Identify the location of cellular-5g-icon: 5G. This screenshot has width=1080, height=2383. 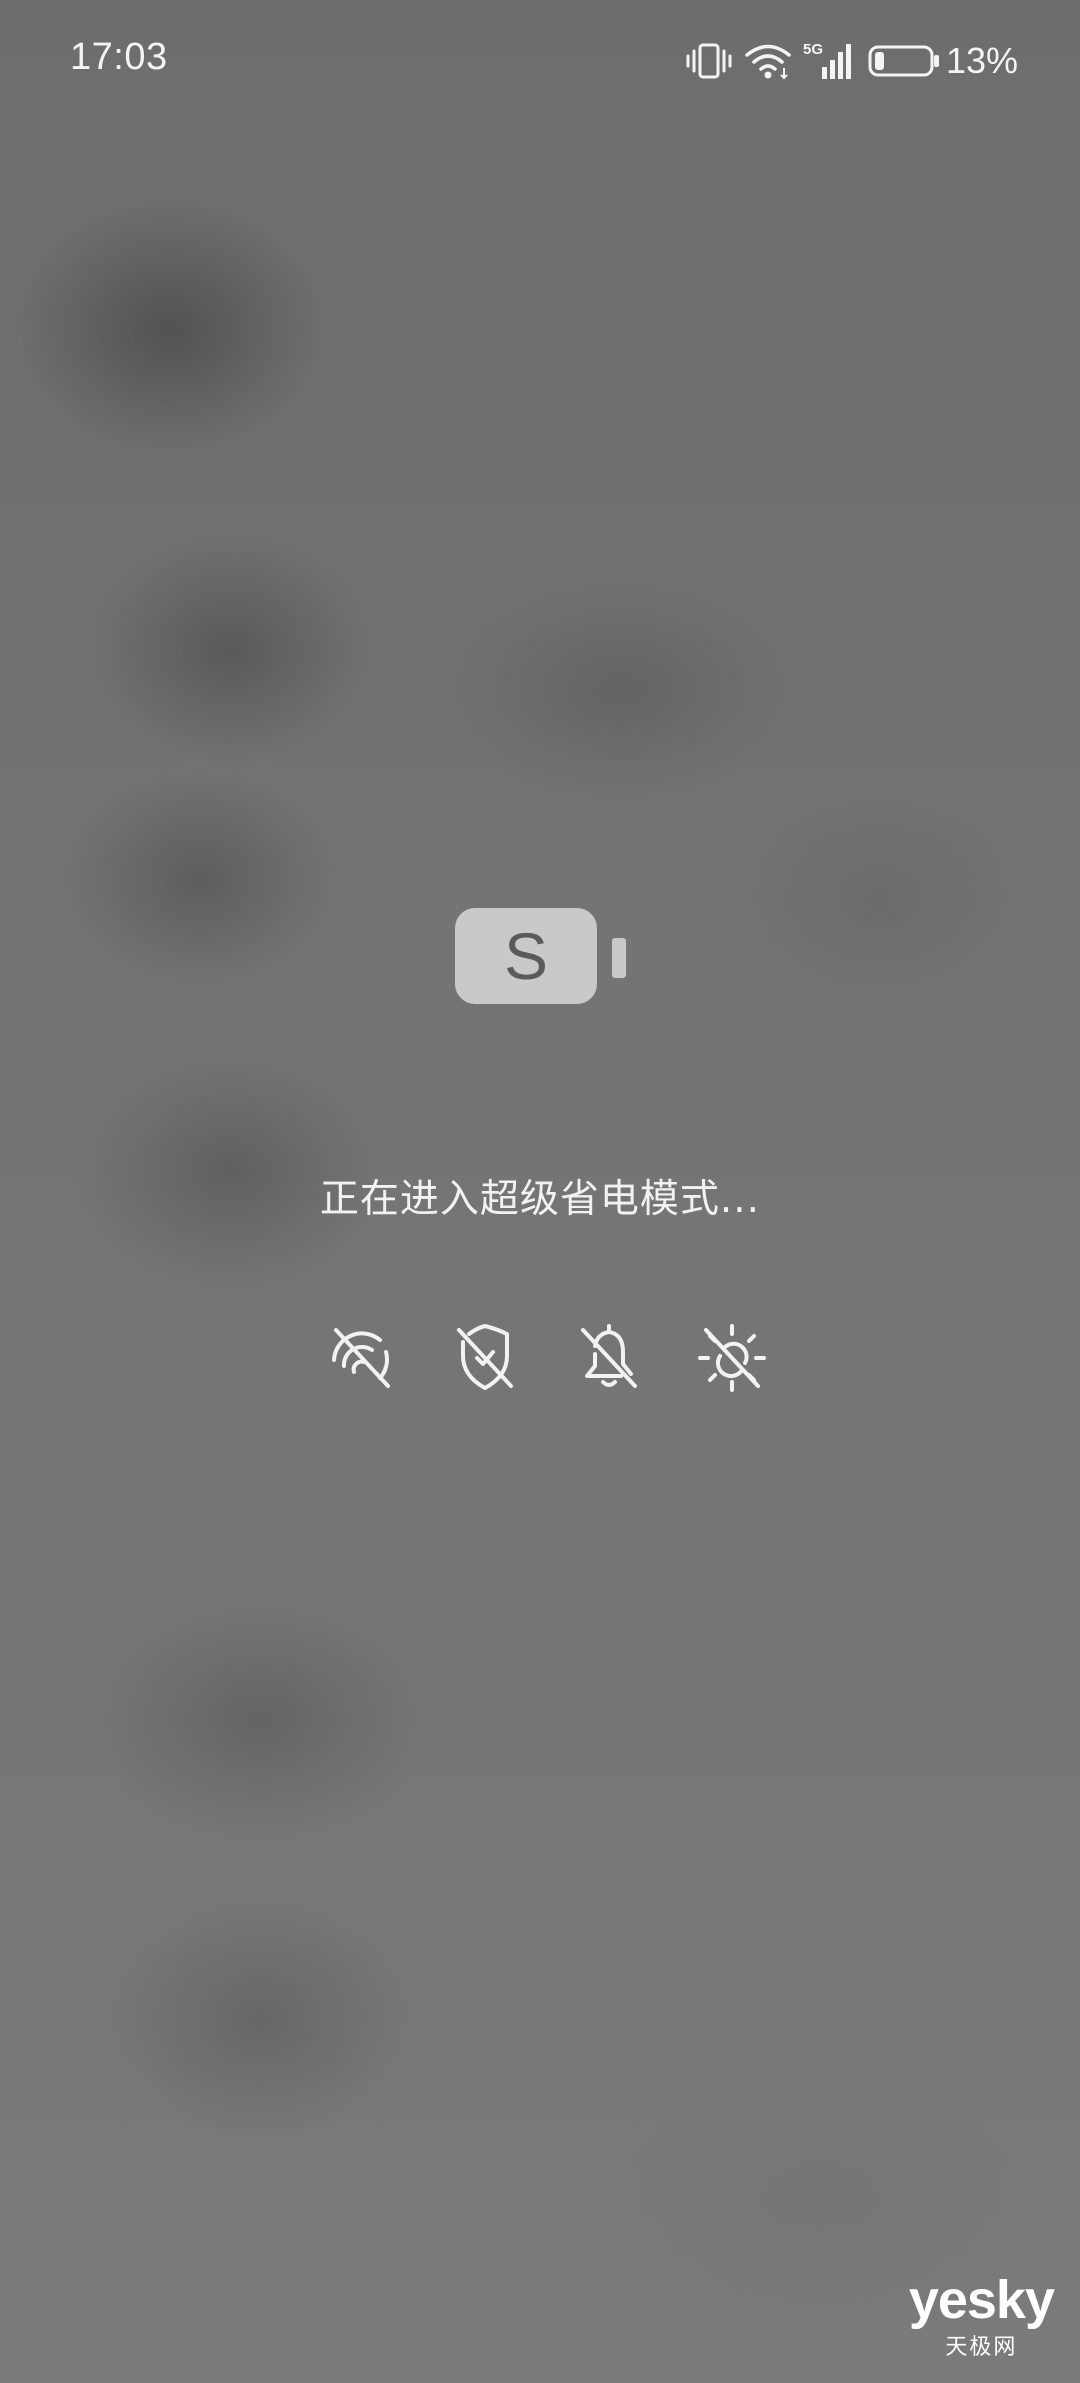
(828, 61).